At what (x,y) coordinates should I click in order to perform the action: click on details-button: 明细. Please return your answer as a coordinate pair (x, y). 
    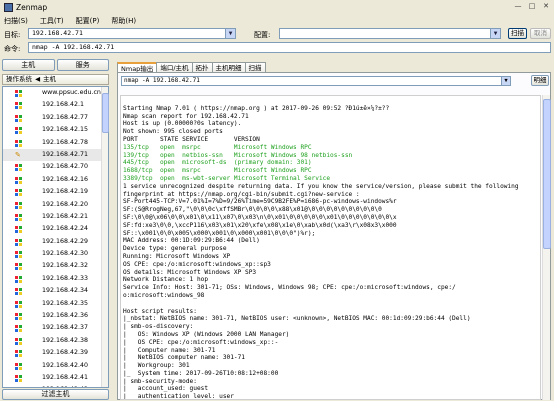
    Looking at the image, I should click on (540, 80).